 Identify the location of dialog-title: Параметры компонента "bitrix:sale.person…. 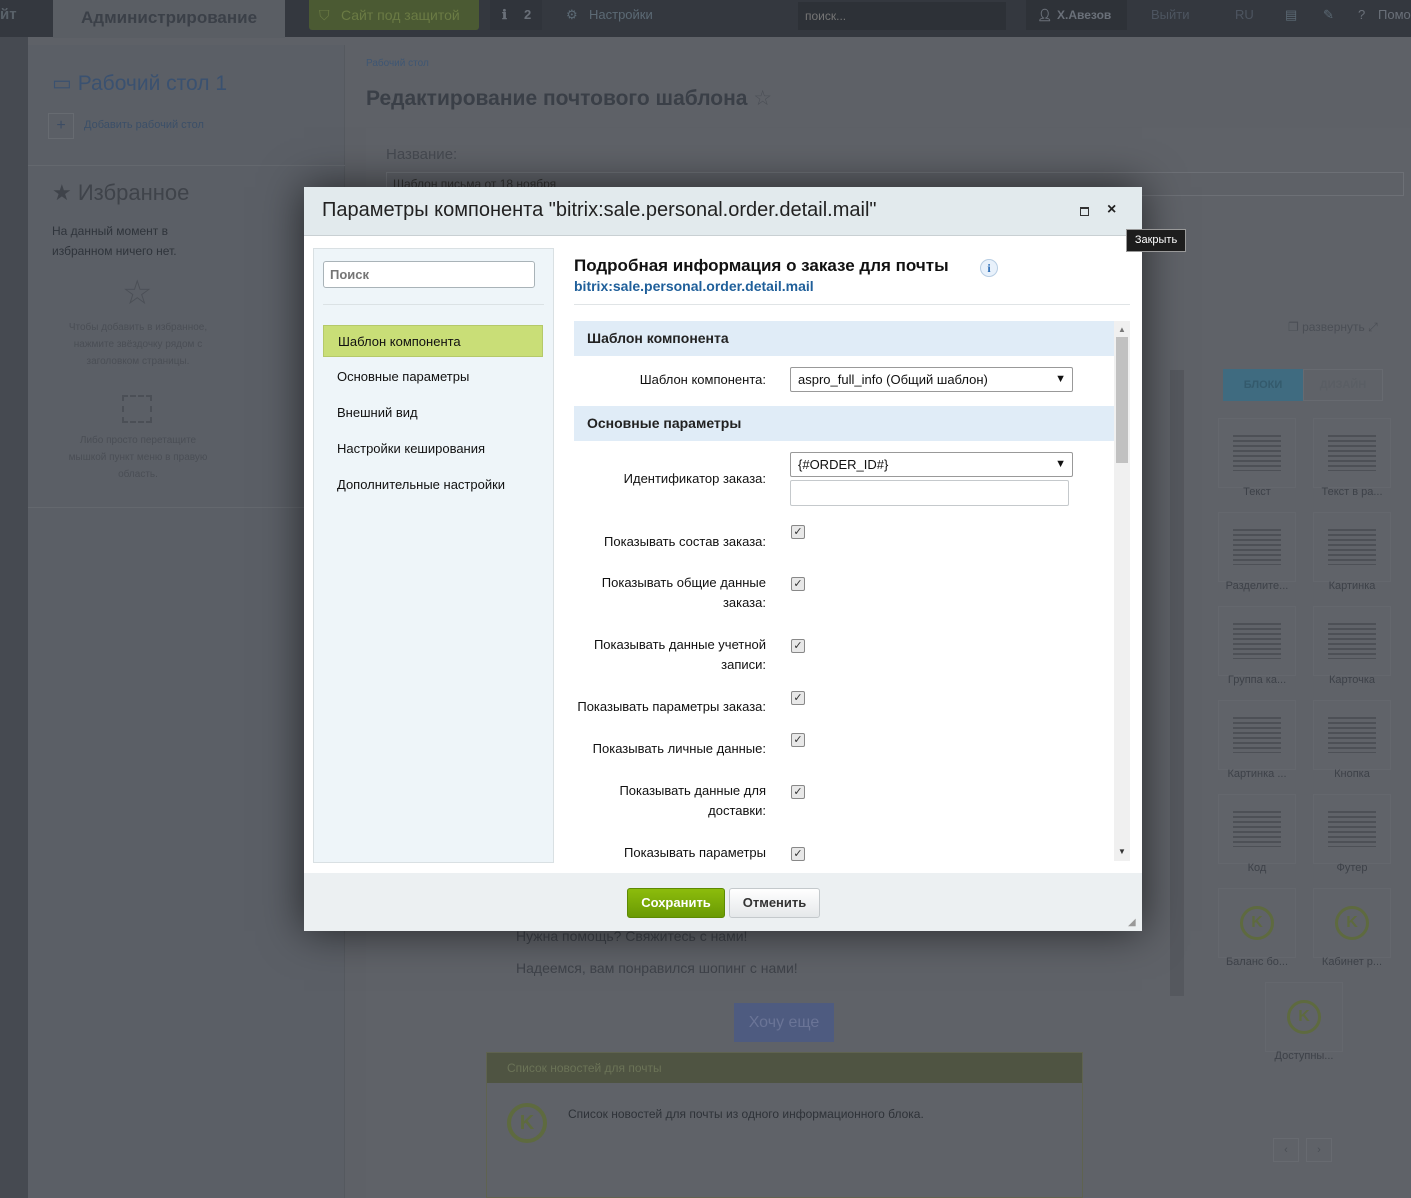
(599, 210).